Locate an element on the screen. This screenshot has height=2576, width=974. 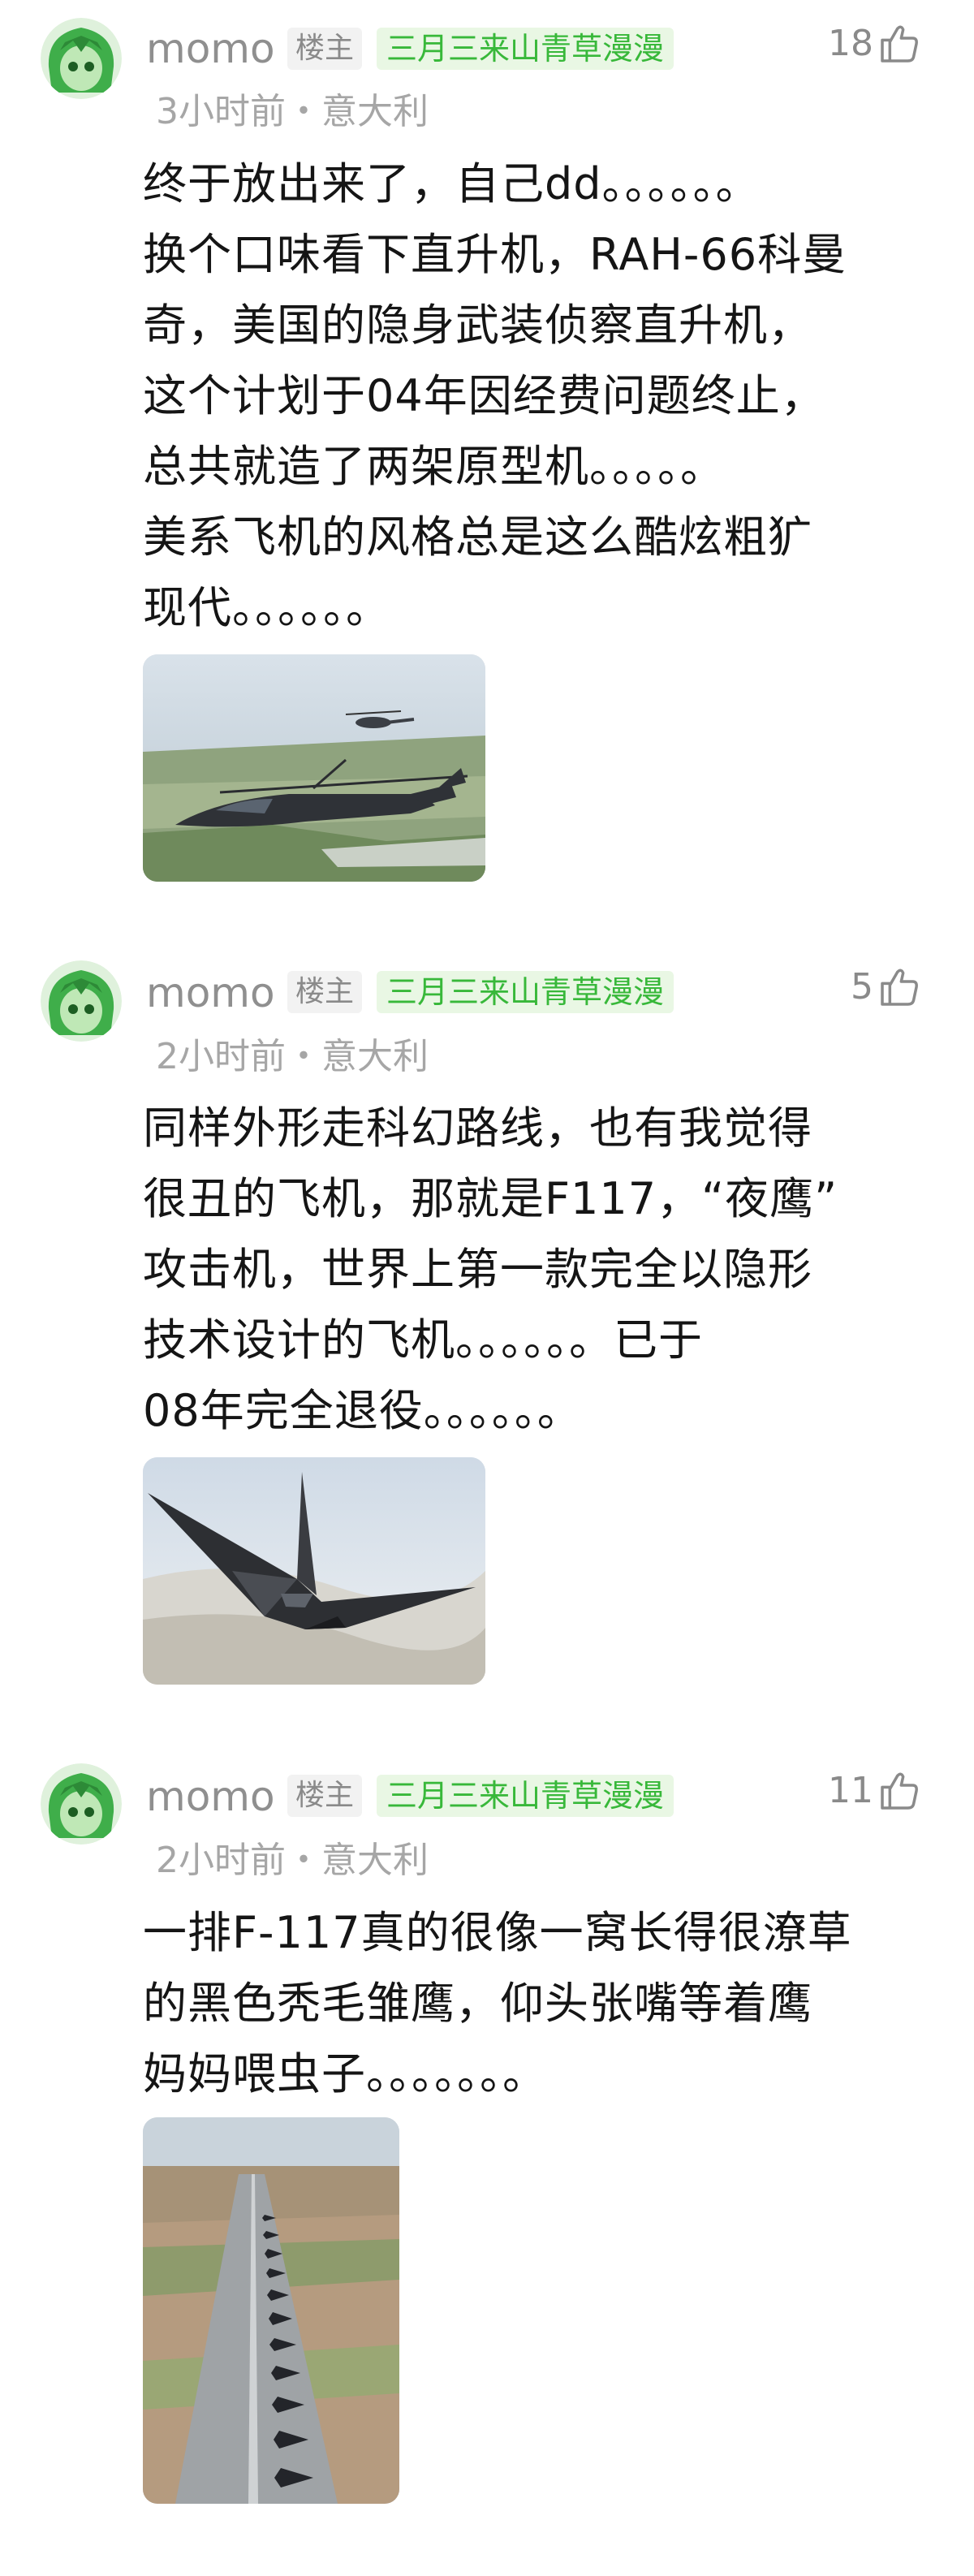
like-count: 18 is located at coordinates (850, 43).